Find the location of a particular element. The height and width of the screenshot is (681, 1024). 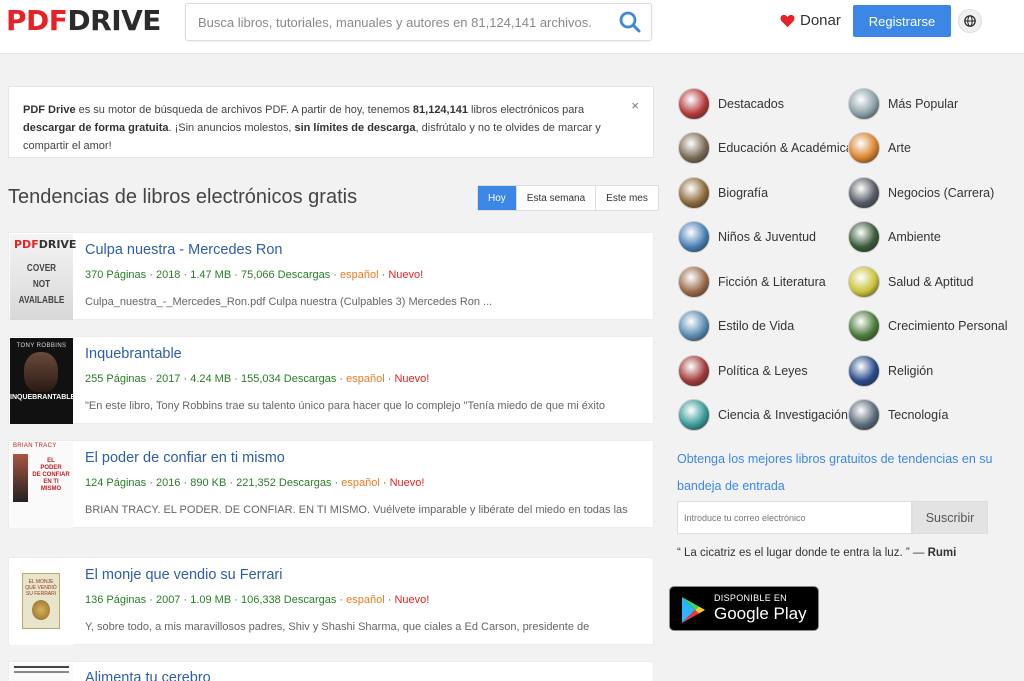

book-year: 2017 is located at coordinates (168, 379).